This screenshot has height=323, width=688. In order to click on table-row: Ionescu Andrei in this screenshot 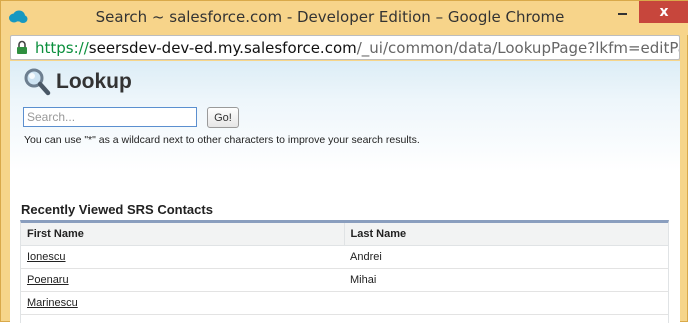, I will do `click(344, 257)`.